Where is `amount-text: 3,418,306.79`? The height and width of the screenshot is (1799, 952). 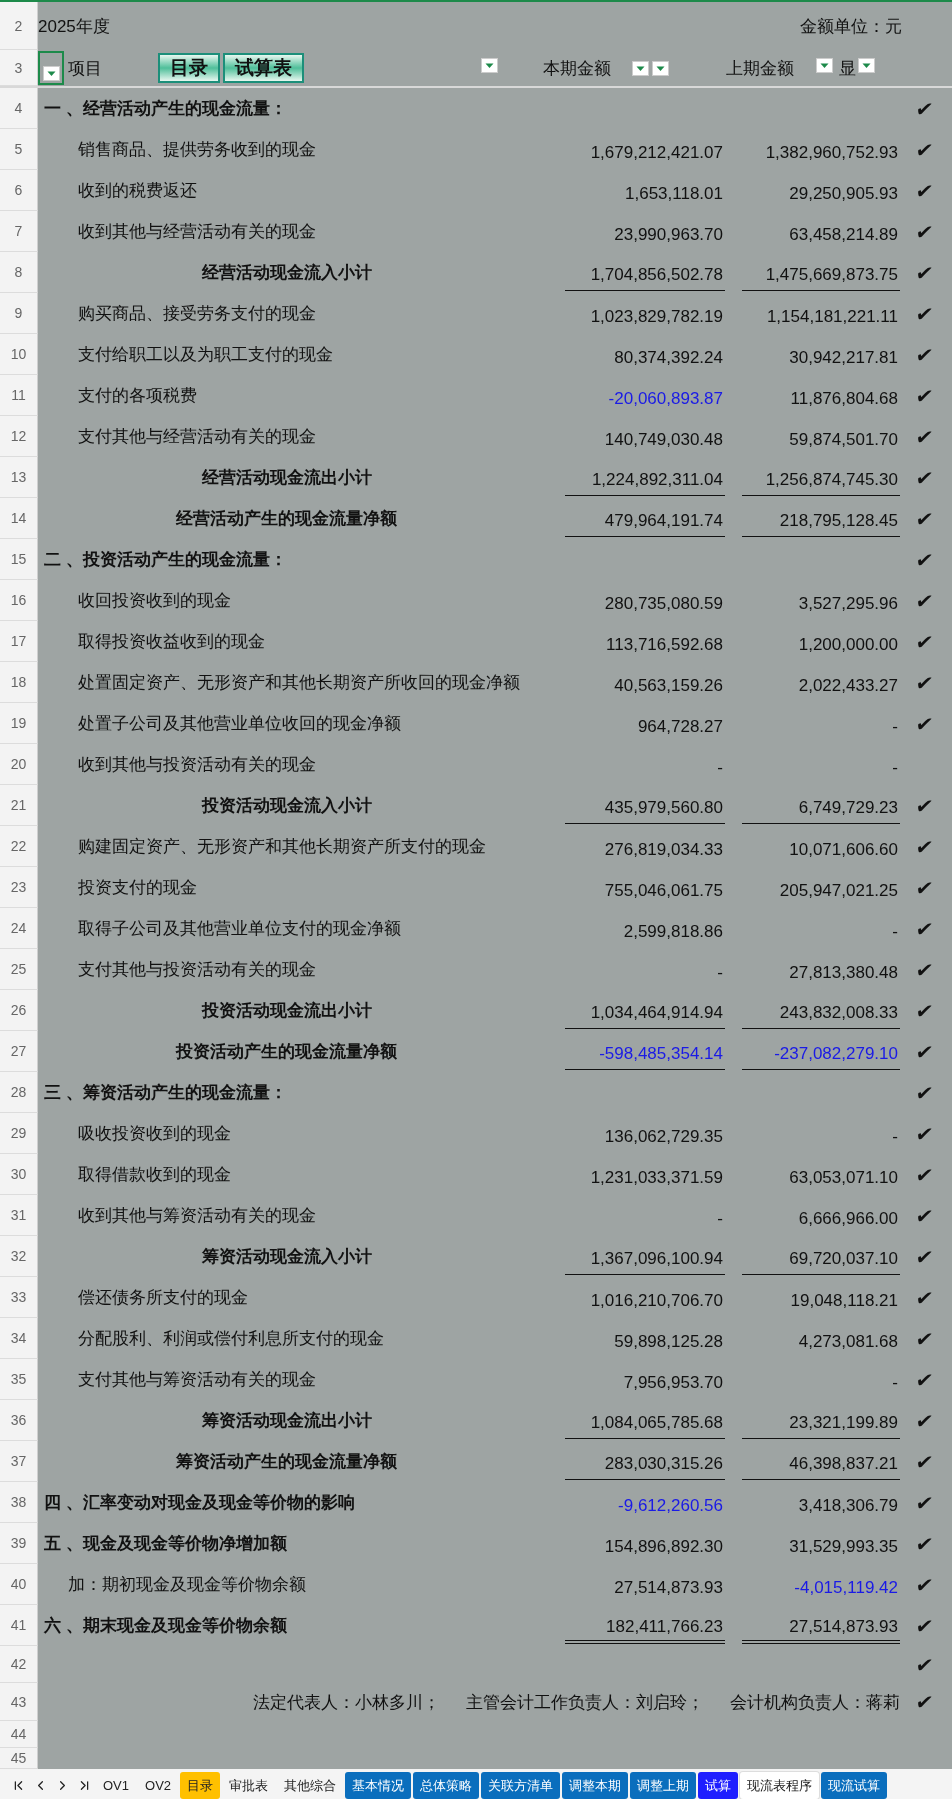
amount-text: 3,418,306.79 is located at coordinates (848, 1505).